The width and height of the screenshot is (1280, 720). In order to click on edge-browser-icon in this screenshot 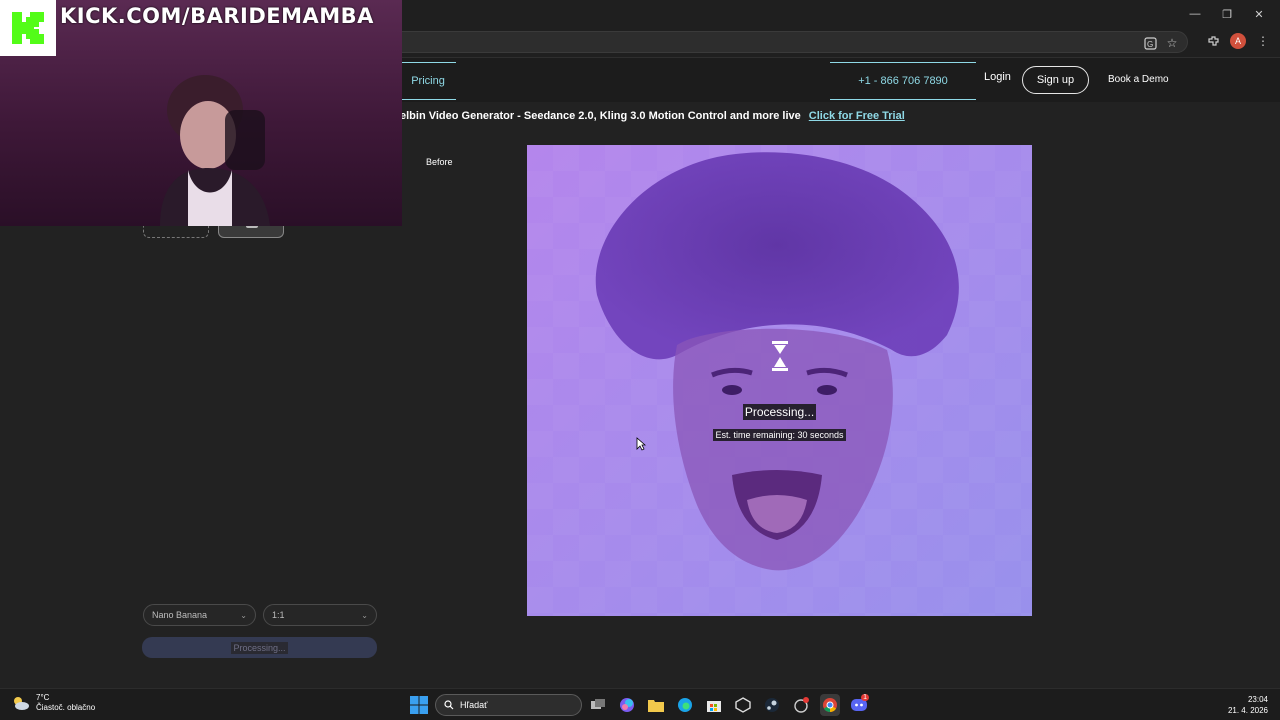, I will do `click(685, 705)`.